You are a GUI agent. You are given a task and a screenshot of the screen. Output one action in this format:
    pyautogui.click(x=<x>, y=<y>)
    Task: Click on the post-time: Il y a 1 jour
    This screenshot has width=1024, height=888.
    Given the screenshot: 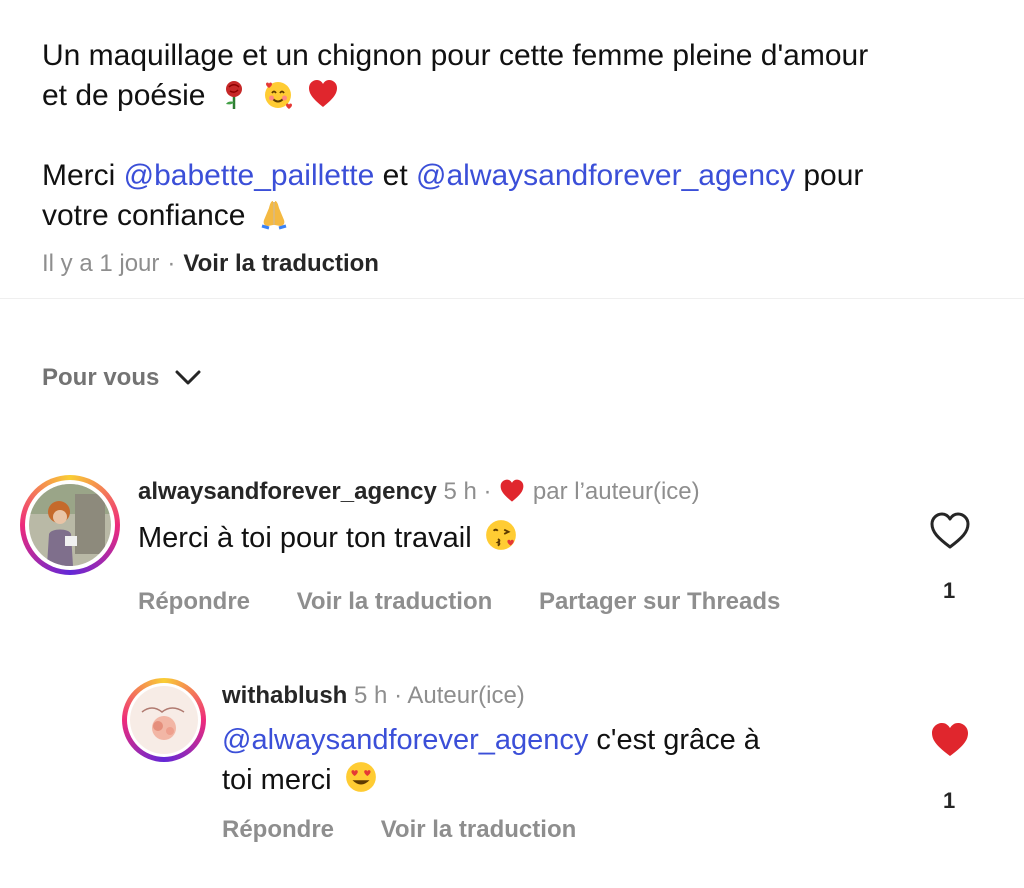 What is the action you would take?
    pyautogui.click(x=101, y=263)
    